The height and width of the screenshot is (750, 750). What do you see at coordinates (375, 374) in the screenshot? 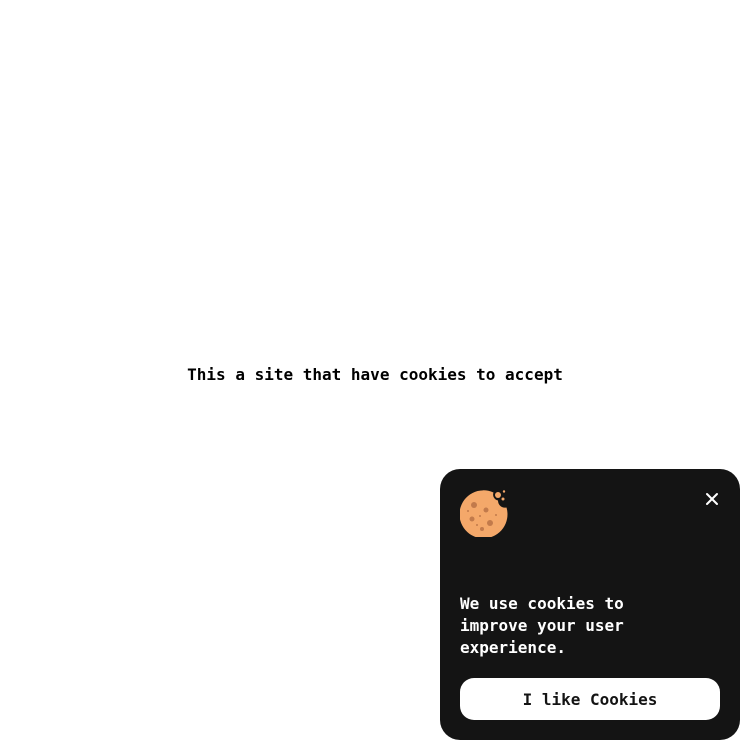
I see `page-heading: This a site that have cookies to accept` at bounding box center [375, 374].